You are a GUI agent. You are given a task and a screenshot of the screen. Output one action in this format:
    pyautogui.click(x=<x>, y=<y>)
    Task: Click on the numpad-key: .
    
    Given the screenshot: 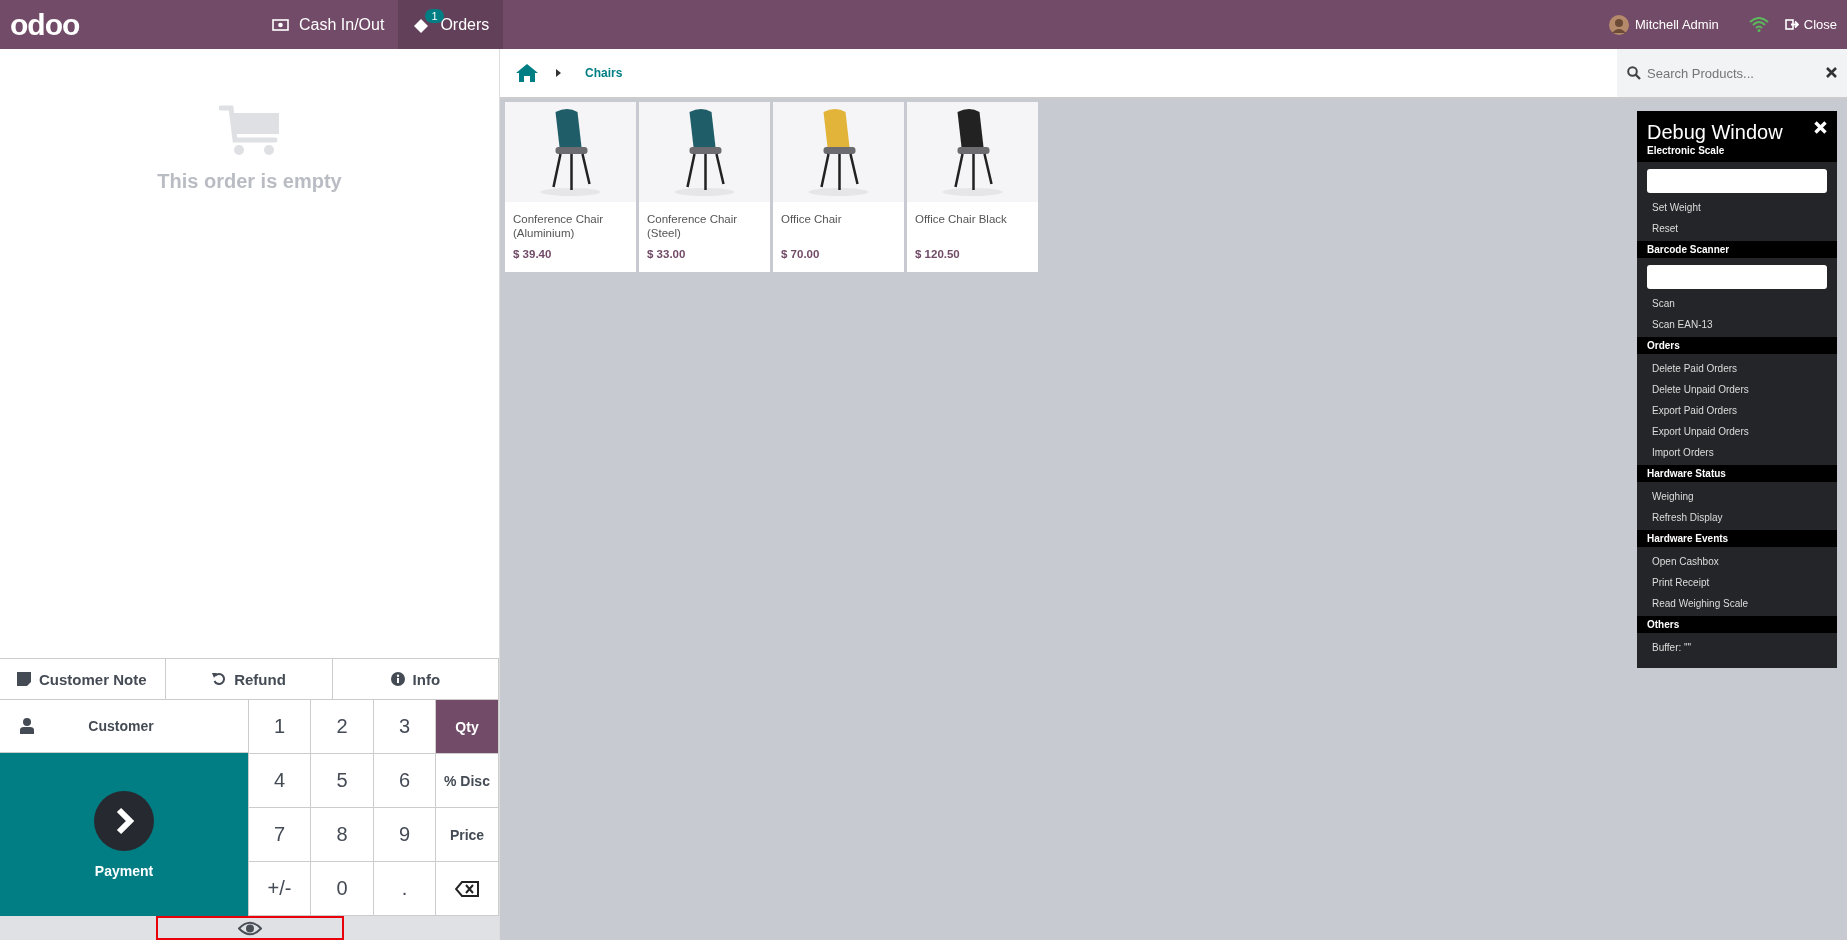 What is the action you would take?
    pyautogui.click(x=405, y=889)
    